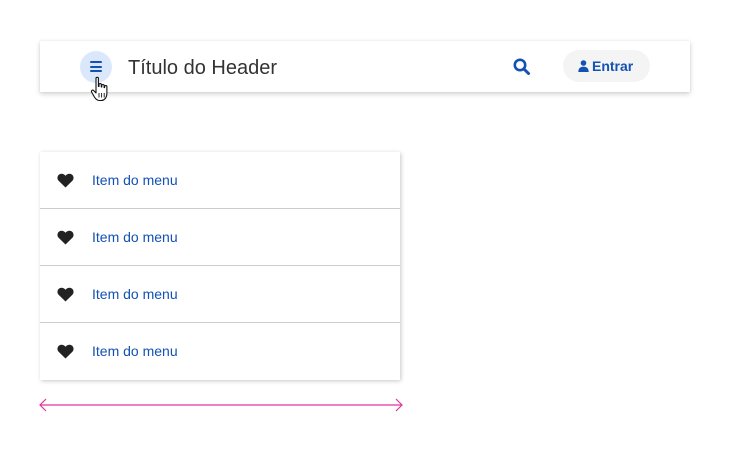 The height and width of the screenshot is (451, 730). What do you see at coordinates (221, 405) in the screenshot?
I see `width-indicator-arrow` at bounding box center [221, 405].